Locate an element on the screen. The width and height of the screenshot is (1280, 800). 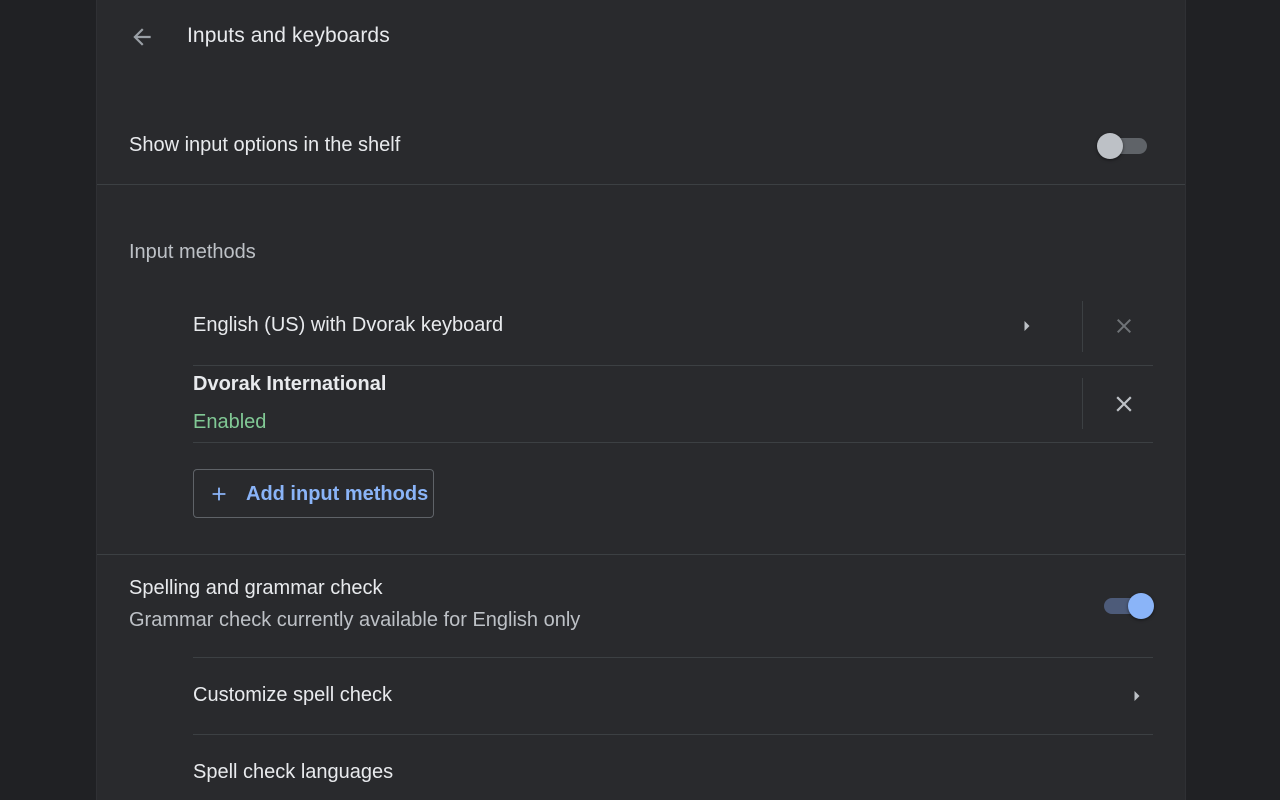
spell-check-languages-label: Spell check languages is located at coordinates (293, 772).